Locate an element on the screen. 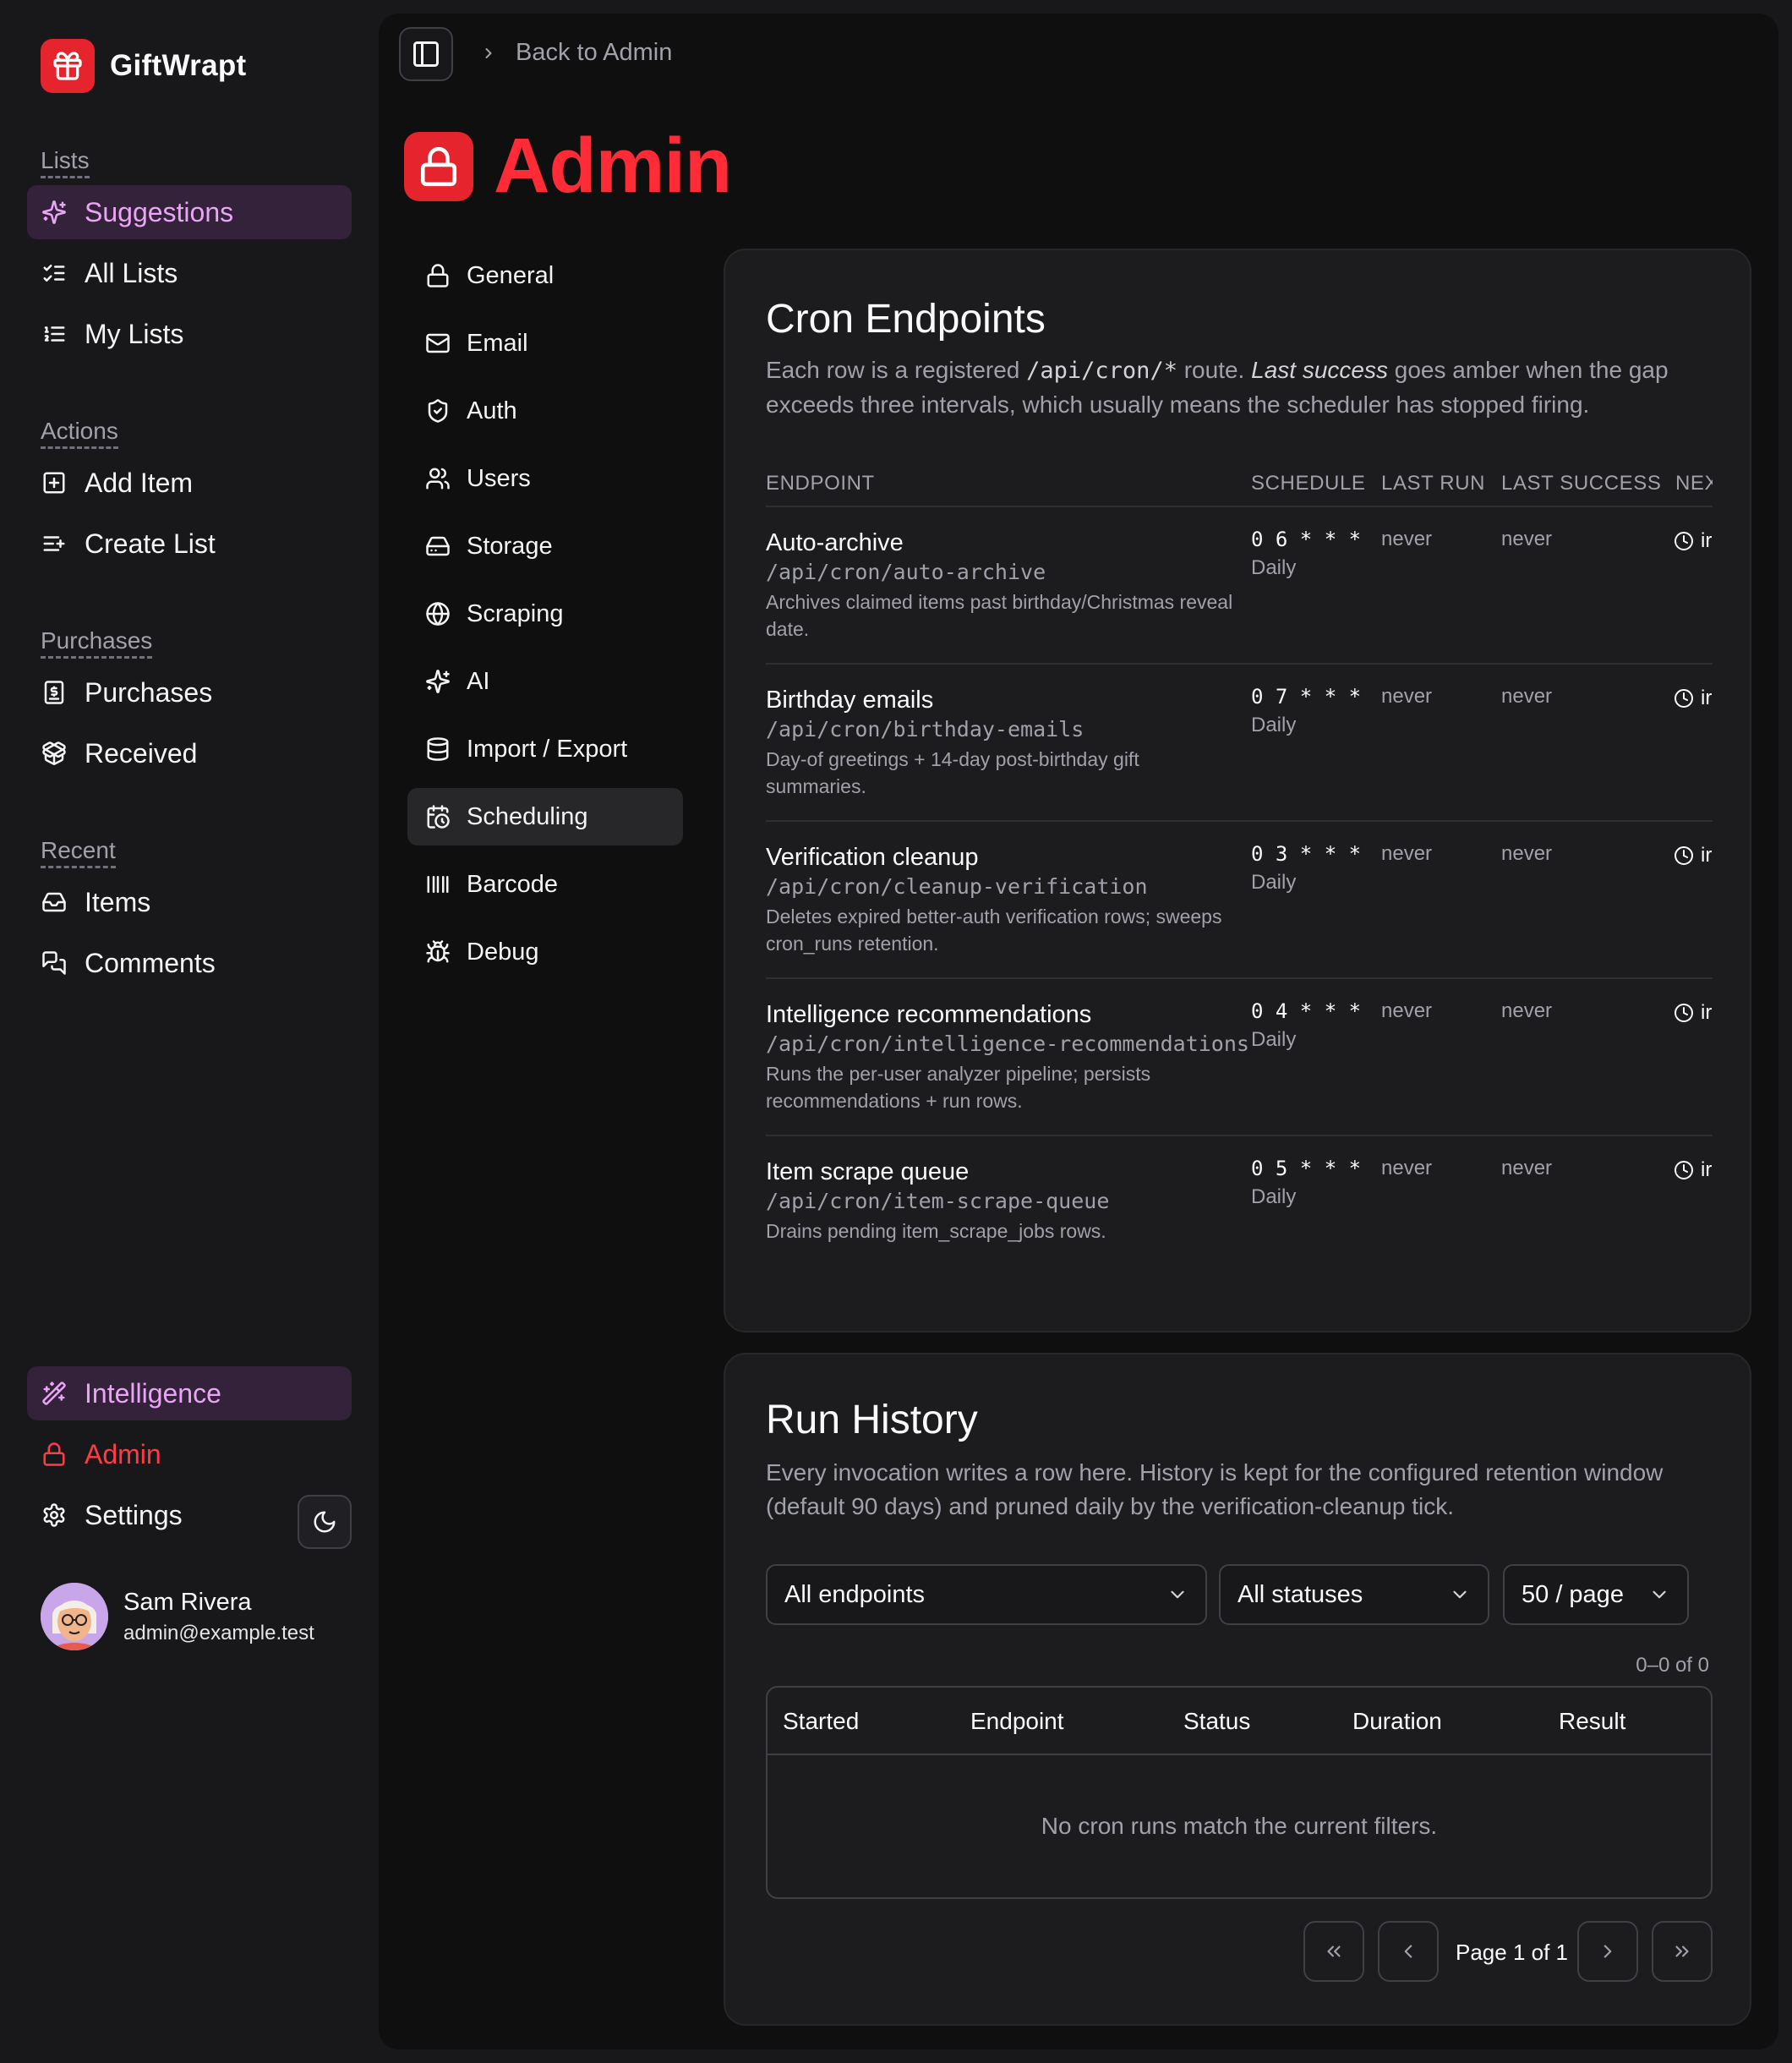 The image size is (1792, 2063). first-page-button is located at coordinates (1333, 1951).